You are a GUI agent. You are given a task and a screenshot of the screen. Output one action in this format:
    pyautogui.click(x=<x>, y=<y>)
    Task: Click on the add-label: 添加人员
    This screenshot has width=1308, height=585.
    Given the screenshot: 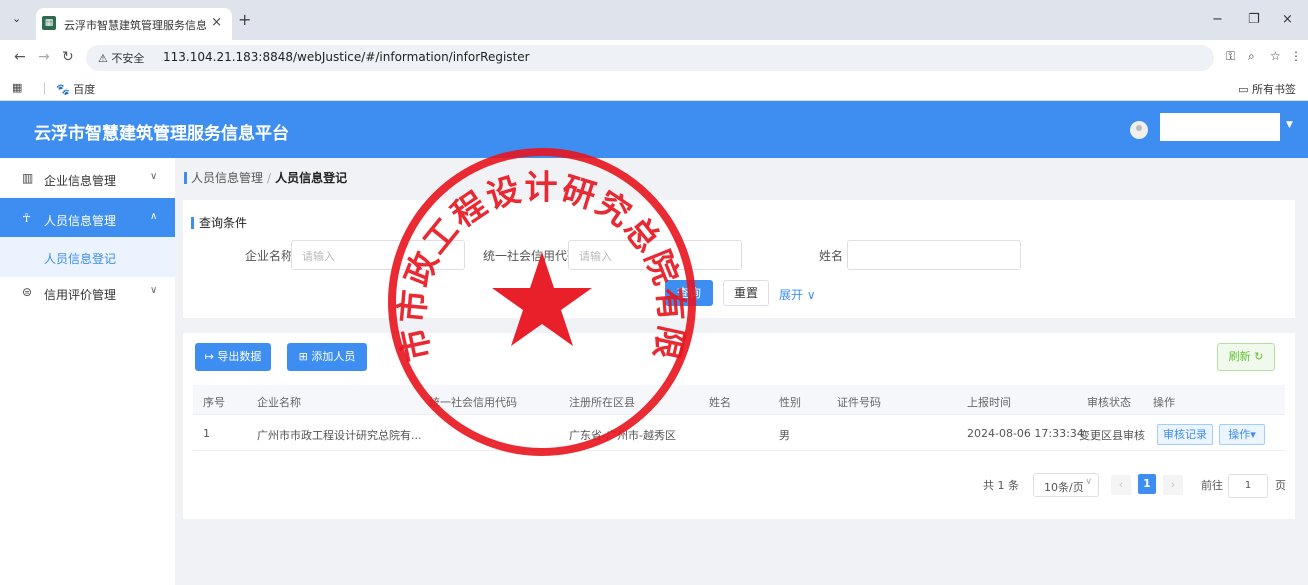 What is the action you would take?
    pyautogui.click(x=333, y=356)
    